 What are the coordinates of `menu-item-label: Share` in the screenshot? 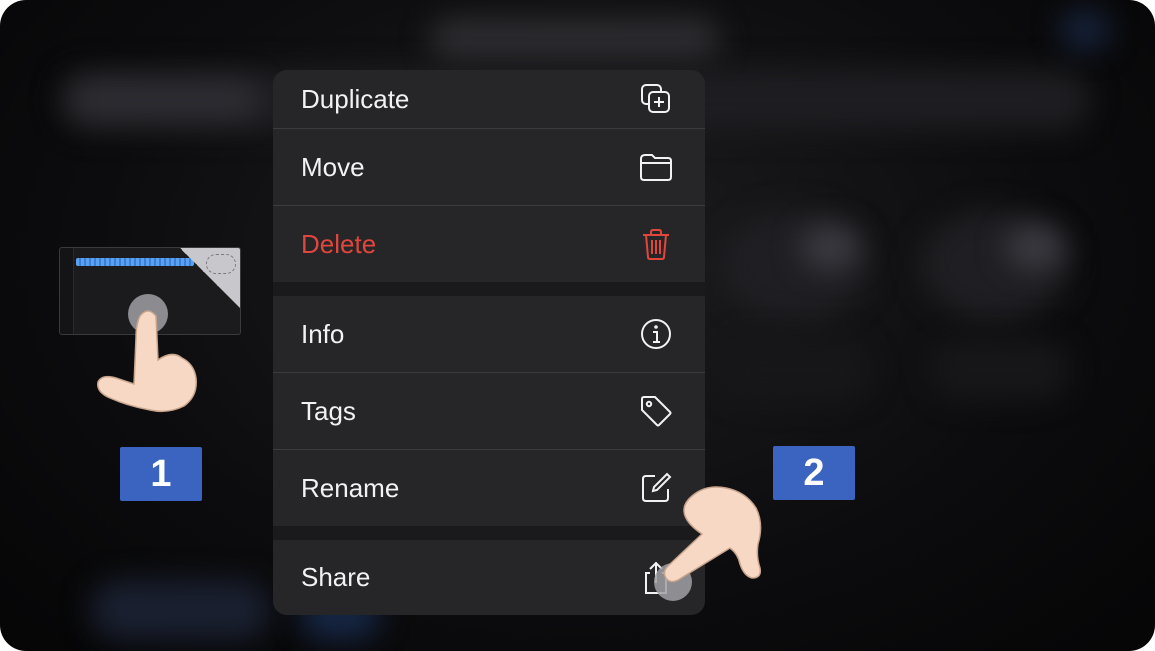 It's located at (336, 577).